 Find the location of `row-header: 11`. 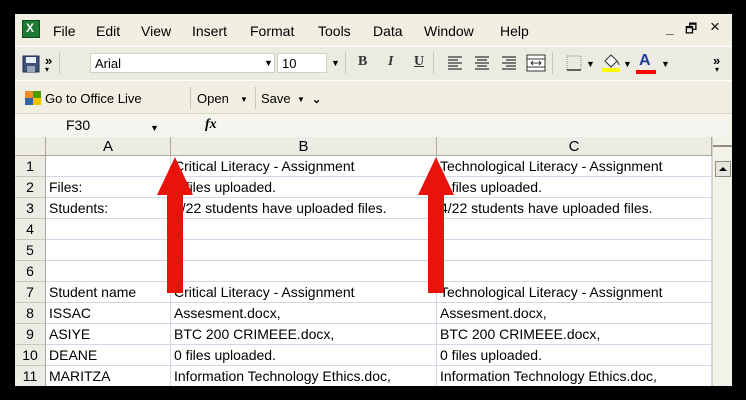

row-header: 11 is located at coordinates (30, 376).